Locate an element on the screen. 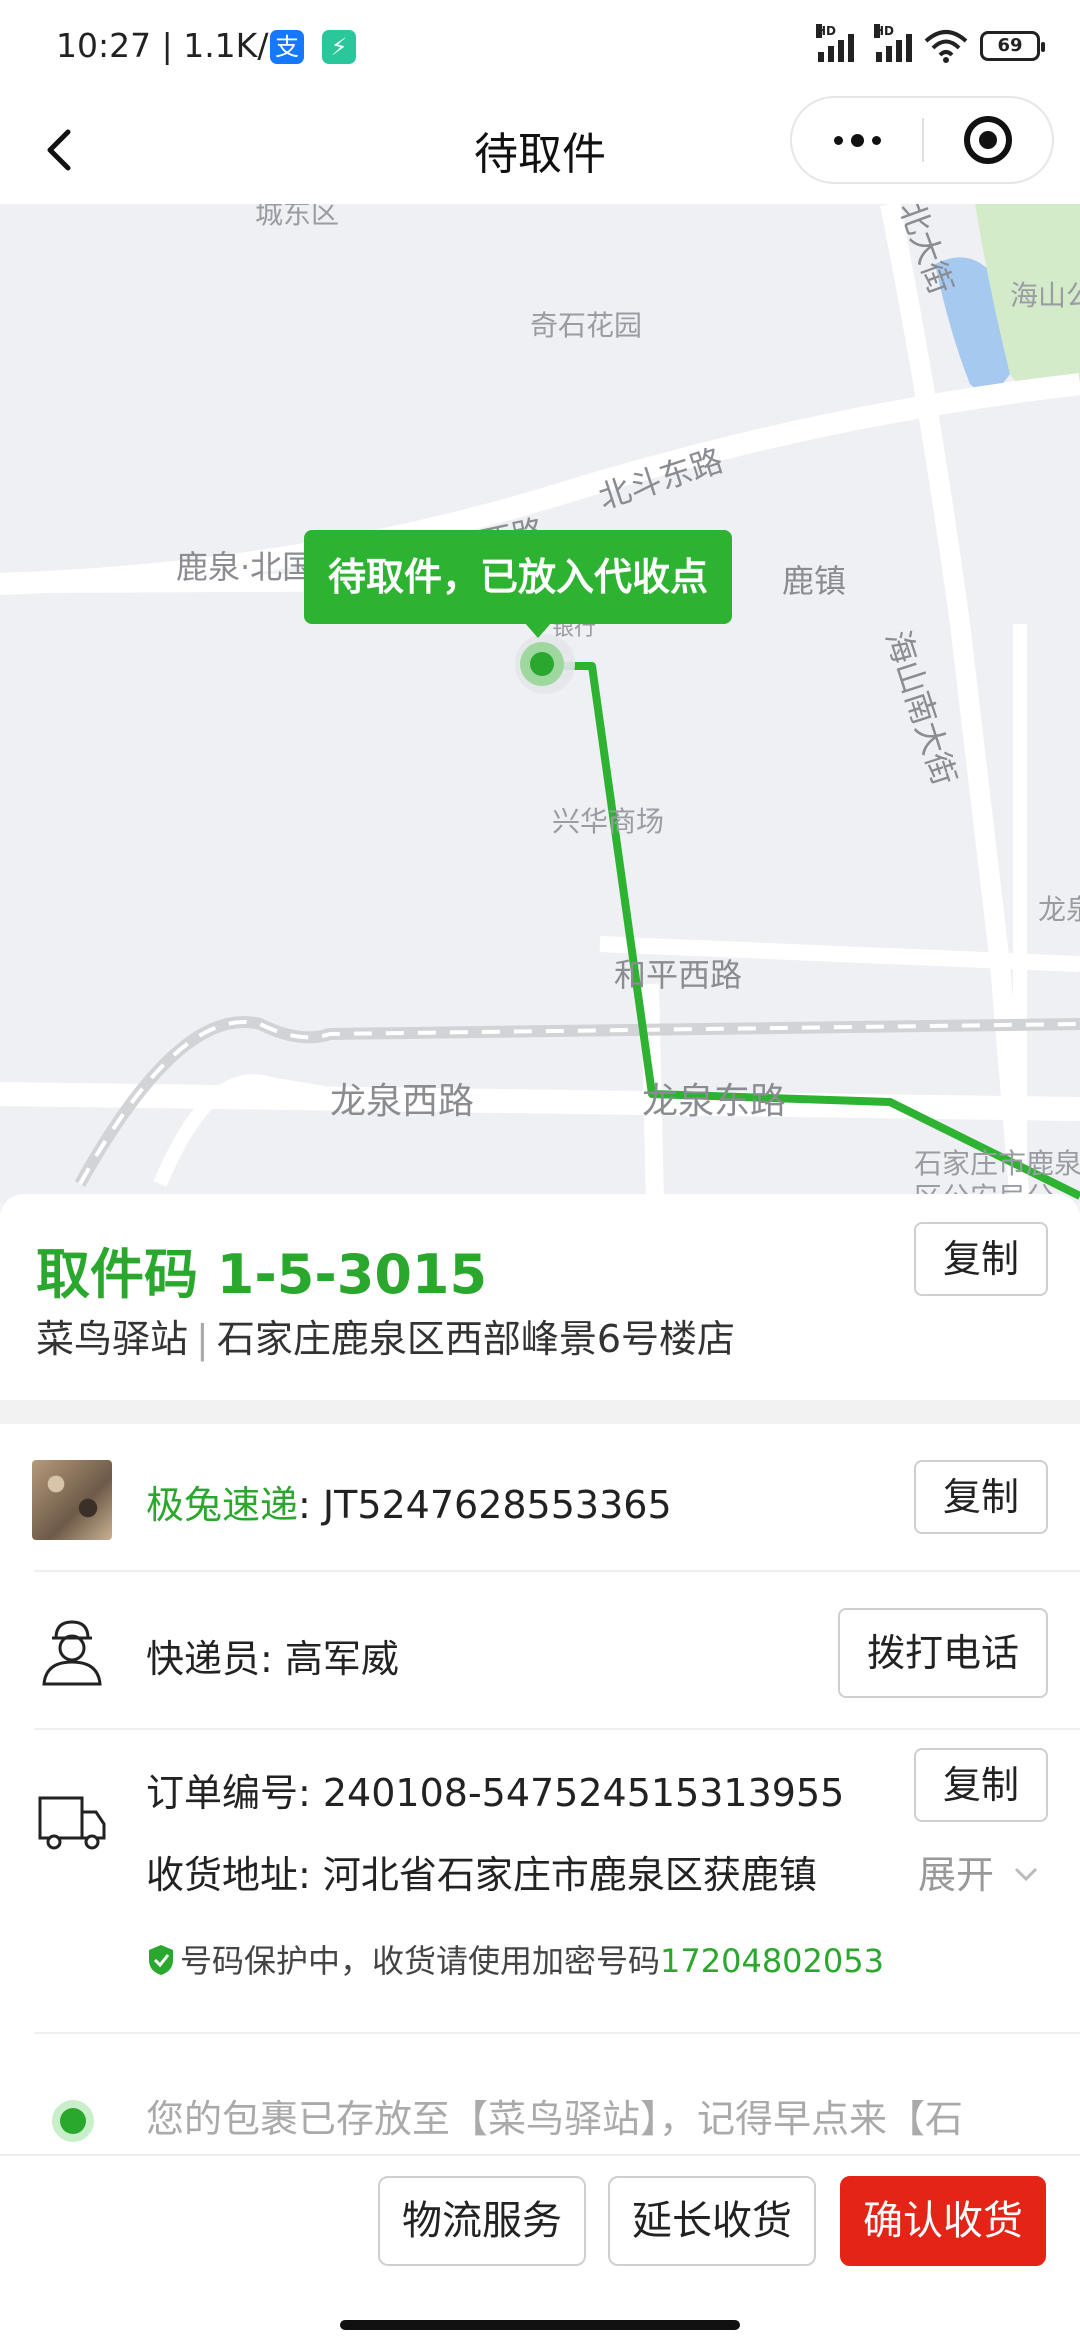  status-icons: HD HD 69 is located at coordinates (930, 45).